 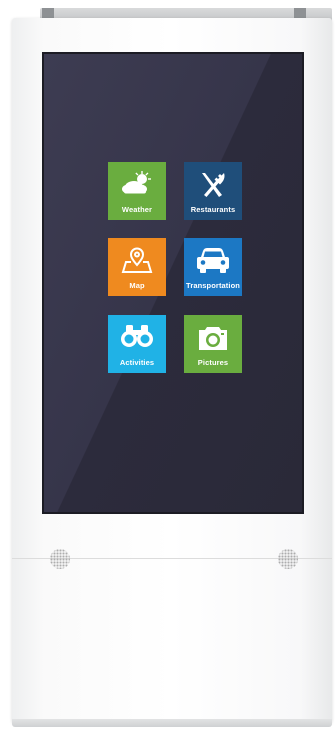 I want to click on transportation-label: Transportation, so click(x=213, y=285).